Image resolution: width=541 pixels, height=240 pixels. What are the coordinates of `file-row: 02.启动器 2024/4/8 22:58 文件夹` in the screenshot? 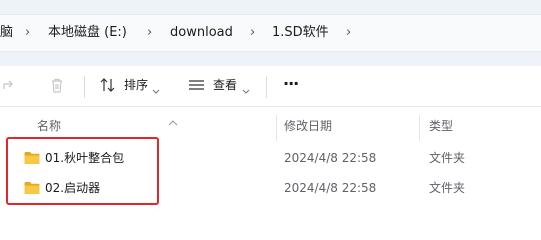 It's located at (270, 188).